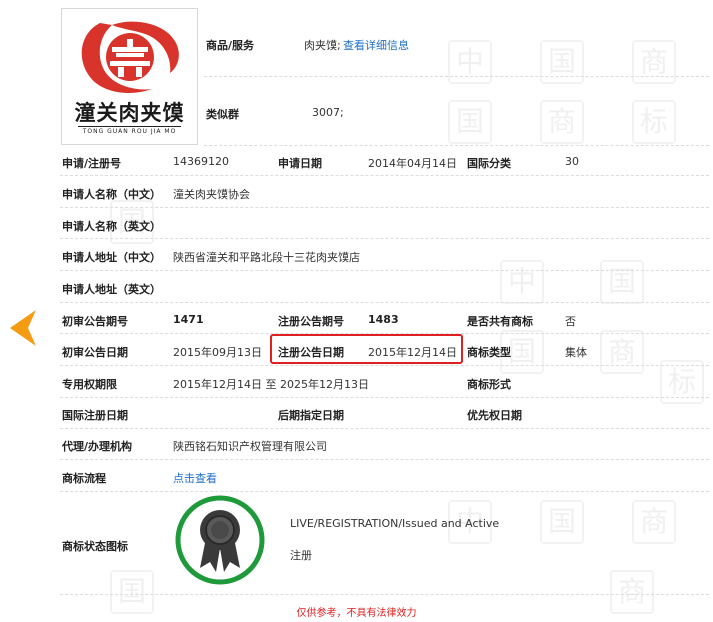 Image resolution: width=713 pixels, height=622 pixels. Describe the element at coordinates (572, 161) in the screenshot. I see `intl-class-value: 30` at that location.